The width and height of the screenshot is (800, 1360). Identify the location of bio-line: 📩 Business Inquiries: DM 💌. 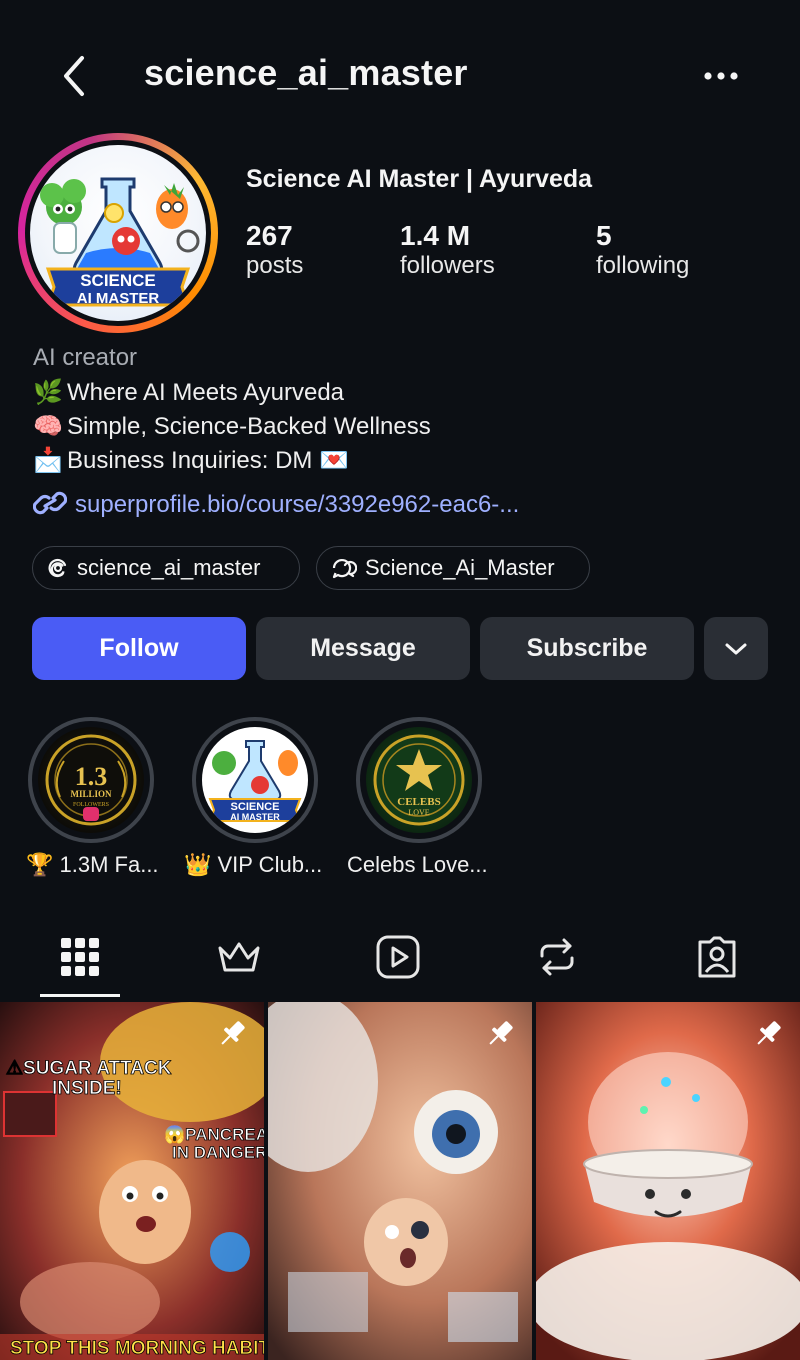
(191, 460).